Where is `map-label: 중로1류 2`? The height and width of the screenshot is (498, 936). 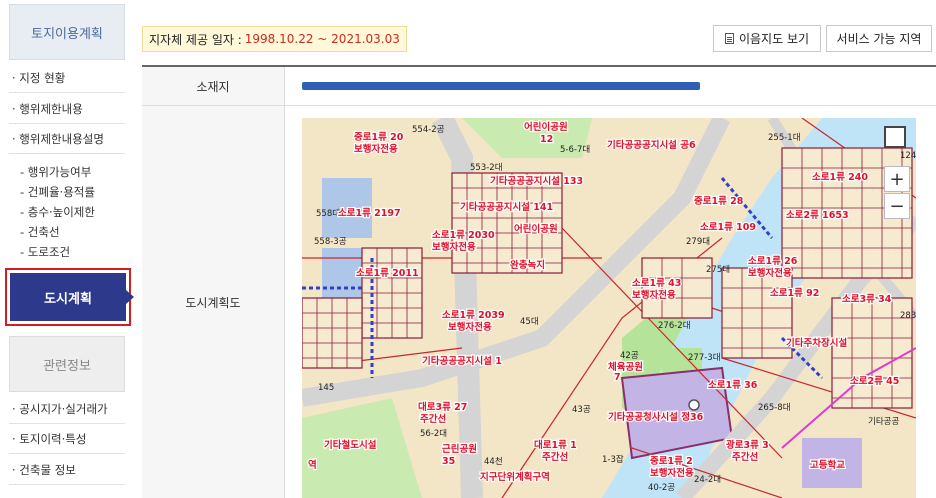 map-label: 중로1류 2 is located at coordinates (671, 461).